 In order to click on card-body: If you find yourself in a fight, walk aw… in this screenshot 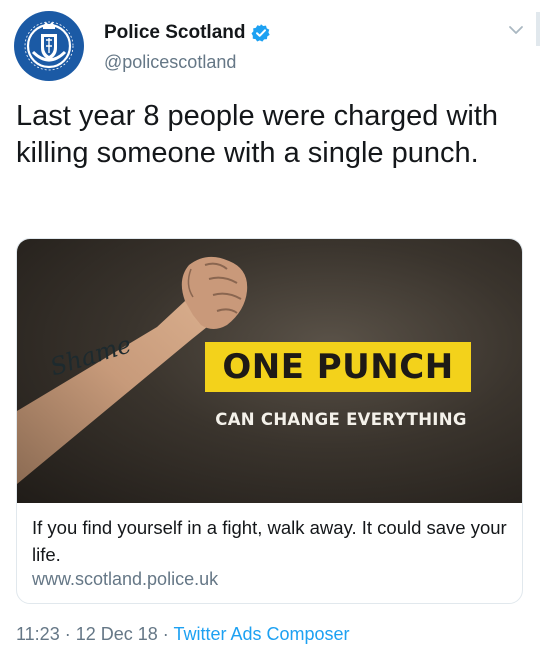, I will do `click(269, 546)`.